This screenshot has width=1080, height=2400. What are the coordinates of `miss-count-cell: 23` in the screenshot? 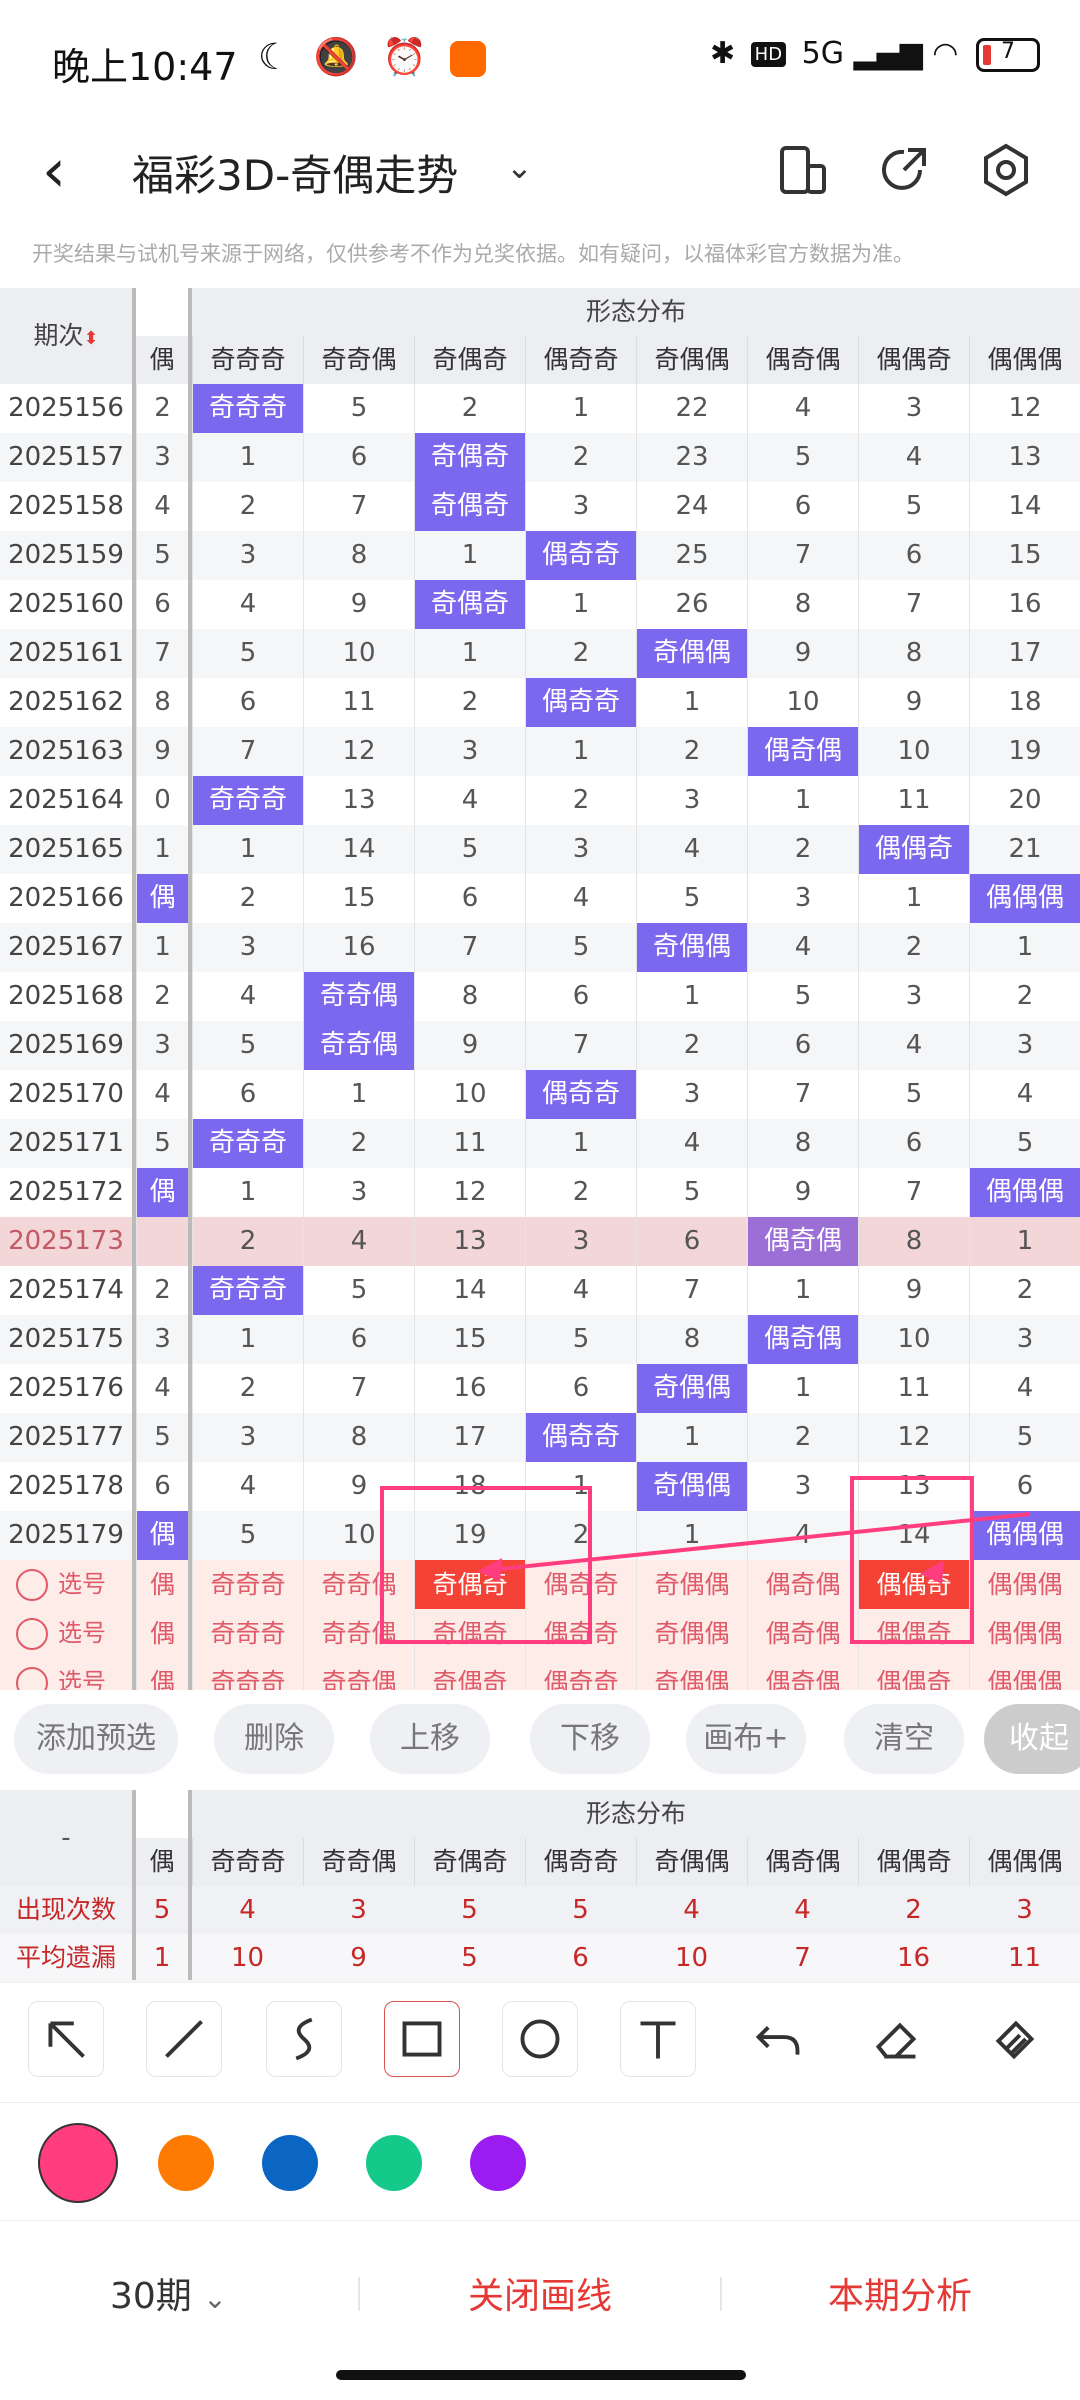 It's located at (691, 457).